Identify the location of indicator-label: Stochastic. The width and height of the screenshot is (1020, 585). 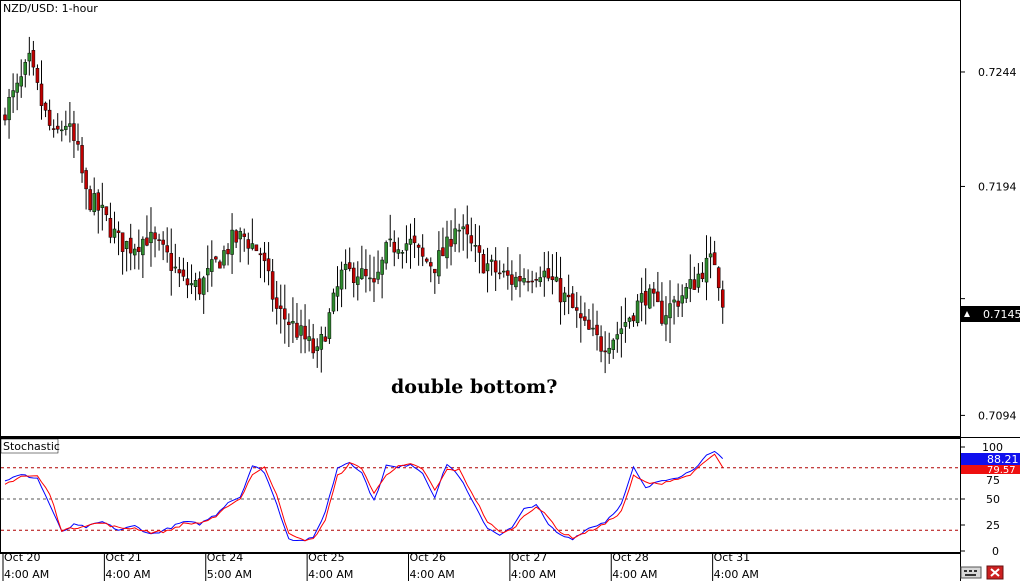
(31, 446).